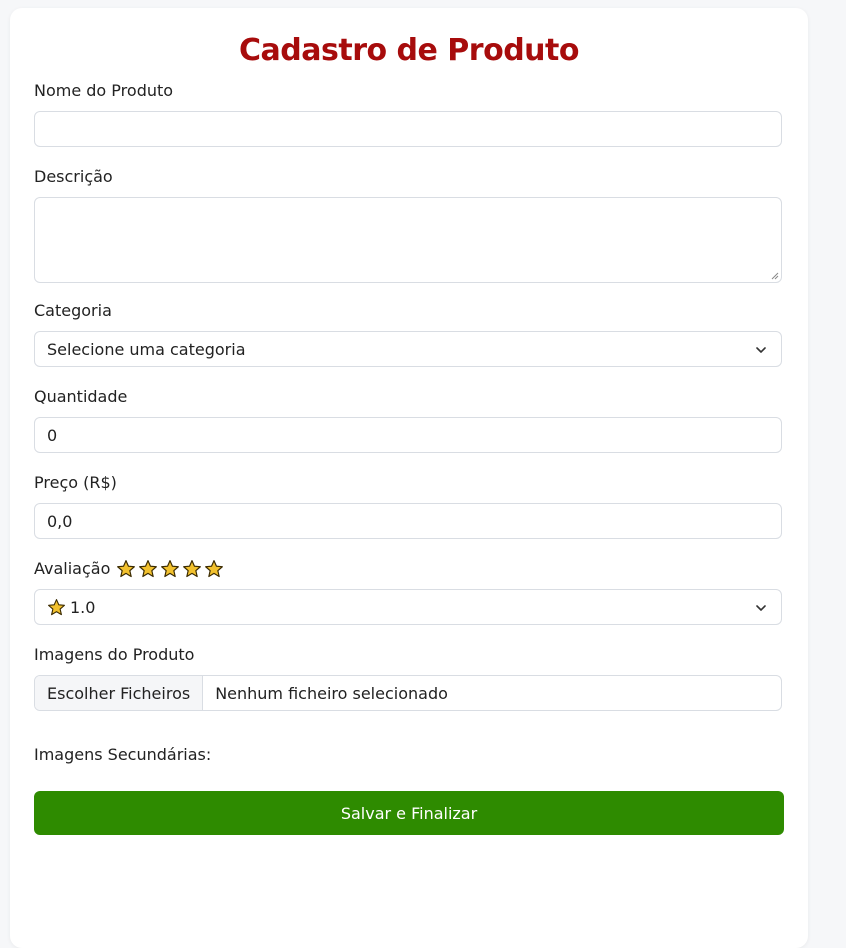  I want to click on choose-files-button: Escolher Ficheiros, so click(119, 693).